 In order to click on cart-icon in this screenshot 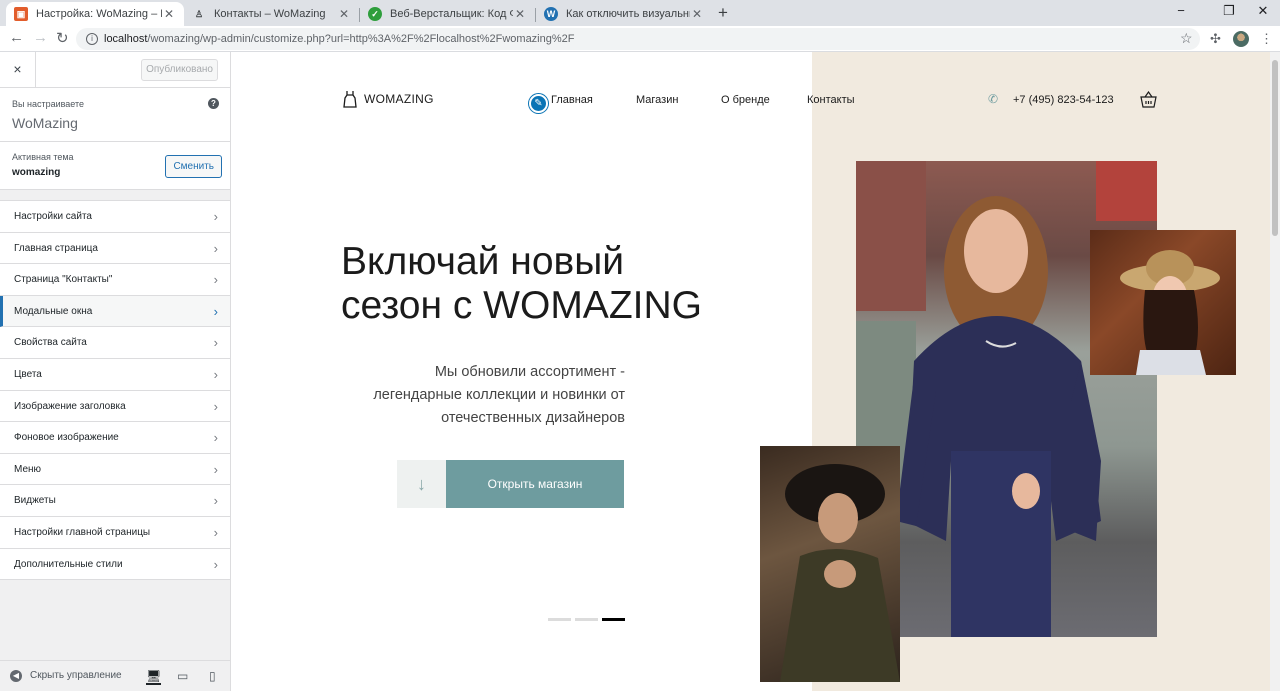, I will do `click(1148, 99)`.